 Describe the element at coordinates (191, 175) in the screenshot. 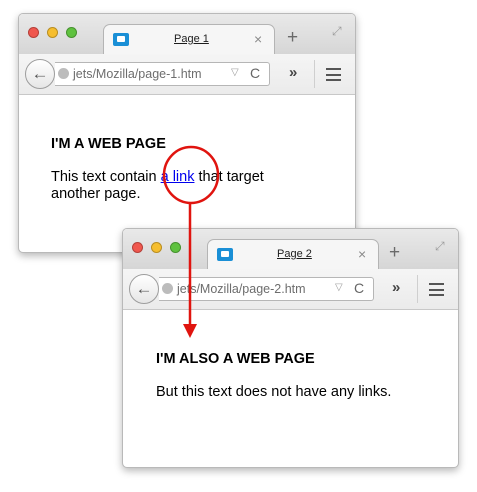

I see `link-highlight-circle` at that location.